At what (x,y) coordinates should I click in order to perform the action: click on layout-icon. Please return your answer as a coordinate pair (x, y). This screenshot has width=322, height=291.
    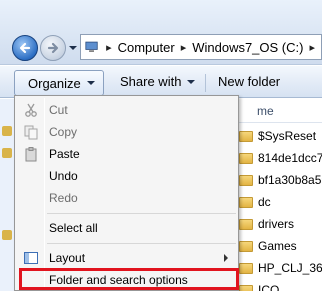
    Looking at the image, I should click on (31, 258).